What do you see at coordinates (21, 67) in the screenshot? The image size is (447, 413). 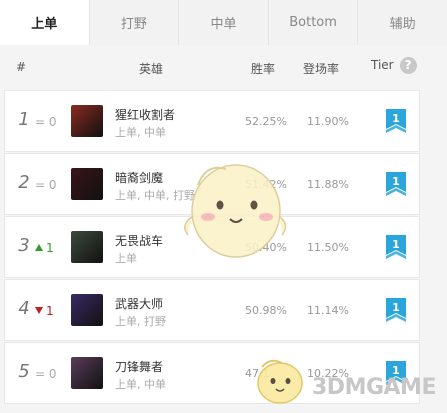 I see `rank-column-header: #` at bounding box center [21, 67].